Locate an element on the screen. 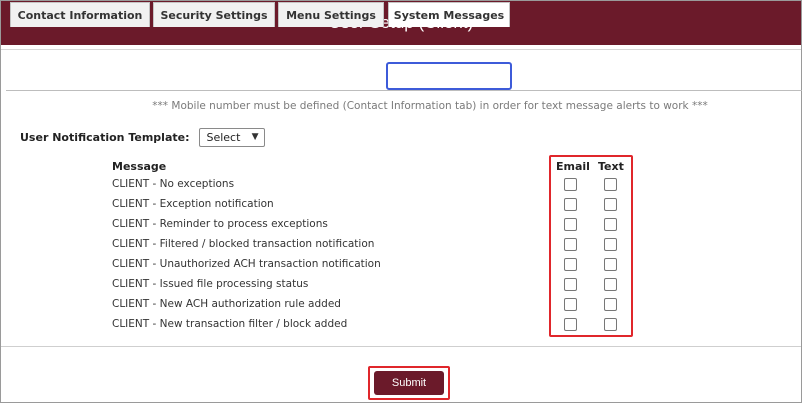 The image size is (802, 403). tab-label: Menu Settings is located at coordinates (331, 15).